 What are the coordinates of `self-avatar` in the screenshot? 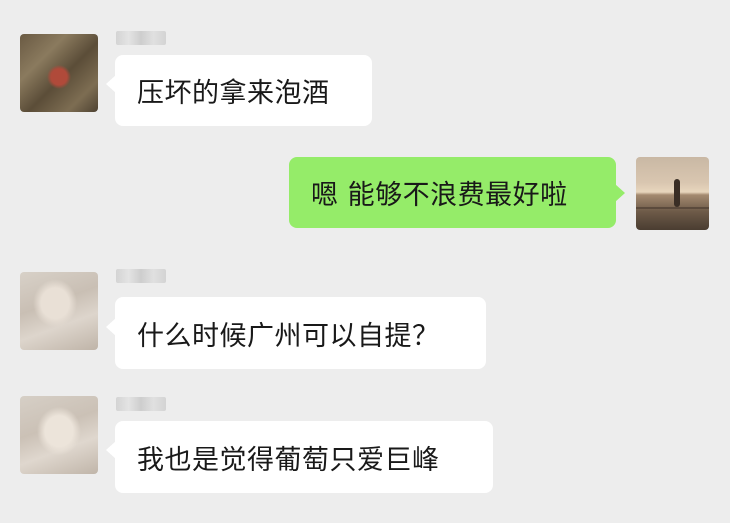 It's located at (672, 193).